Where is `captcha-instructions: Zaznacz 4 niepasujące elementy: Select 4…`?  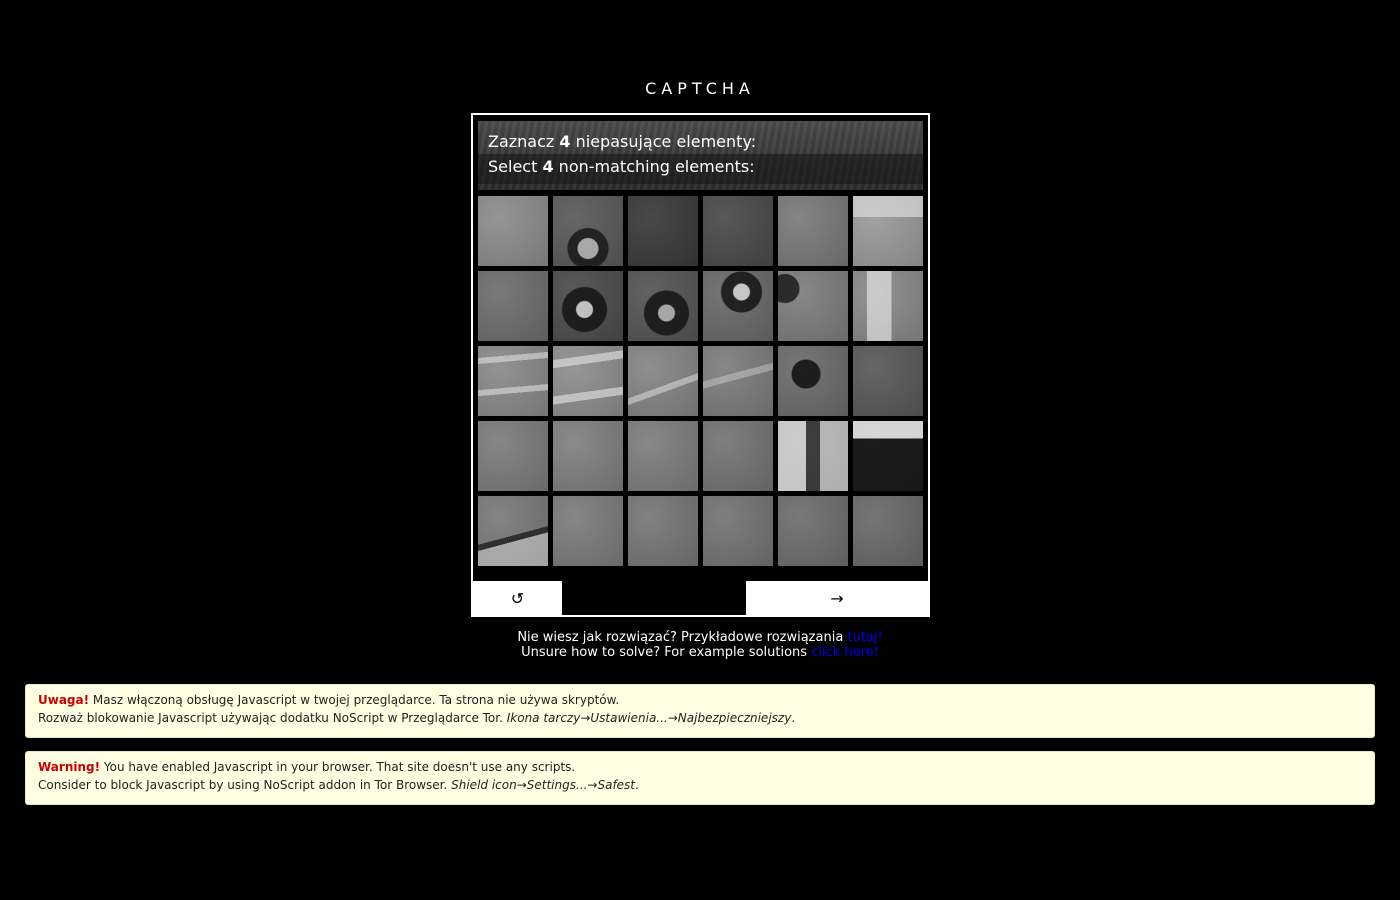 captcha-instructions: Zaznacz 4 niepasujące elementy: Select 4… is located at coordinates (700, 155).